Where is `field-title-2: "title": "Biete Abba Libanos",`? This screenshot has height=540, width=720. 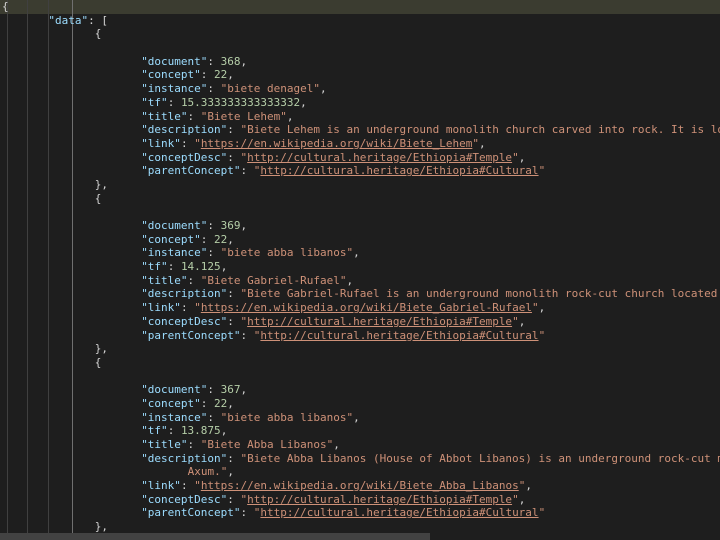 field-title-2: "title": "Biete Abba Libanos", is located at coordinates (240, 444).